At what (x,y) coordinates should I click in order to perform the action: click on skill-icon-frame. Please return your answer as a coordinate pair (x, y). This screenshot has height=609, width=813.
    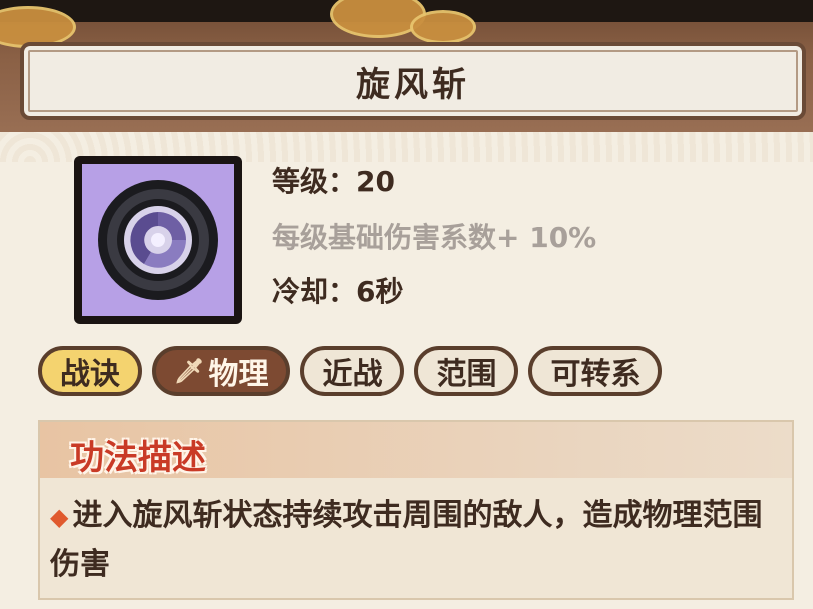
    Looking at the image, I should click on (158, 240).